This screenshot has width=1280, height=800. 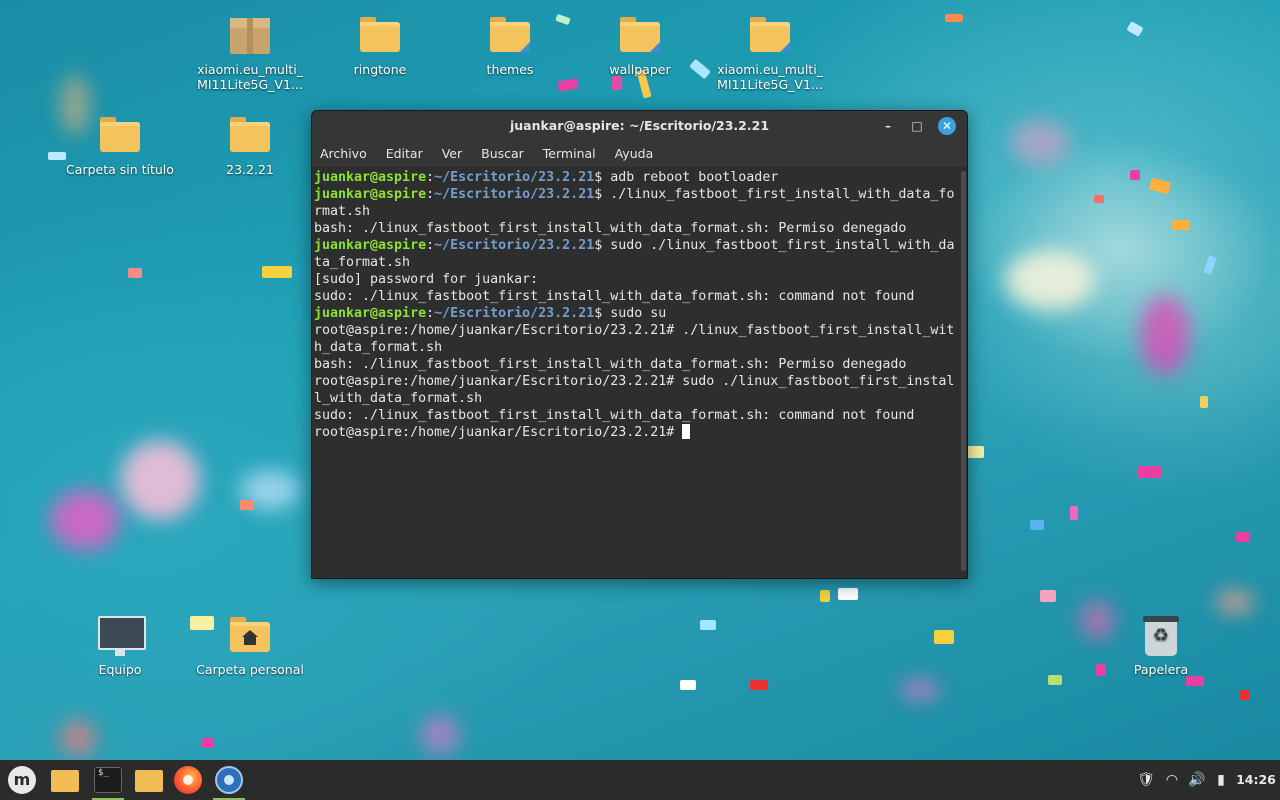 What do you see at coordinates (510, 44) in the screenshot?
I see `desktop-icon-themes: themes` at bounding box center [510, 44].